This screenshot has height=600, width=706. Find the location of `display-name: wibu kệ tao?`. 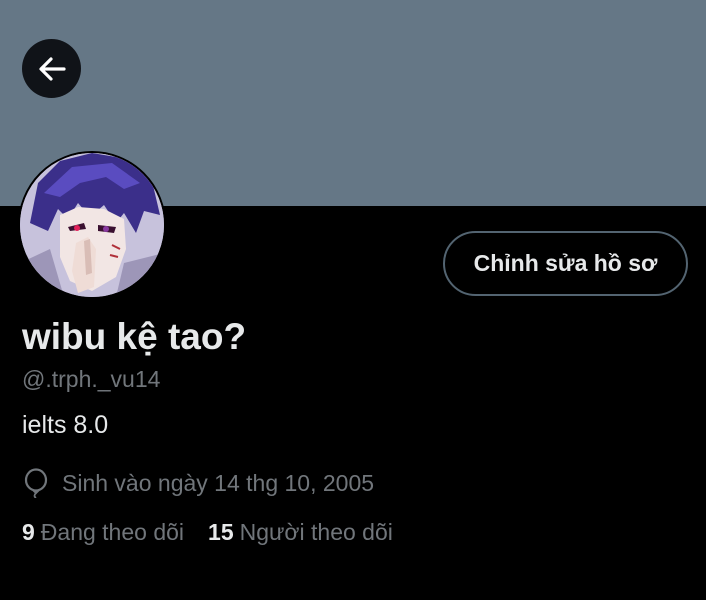

display-name: wibu kệ tao? is located at coordinates (134, 336).